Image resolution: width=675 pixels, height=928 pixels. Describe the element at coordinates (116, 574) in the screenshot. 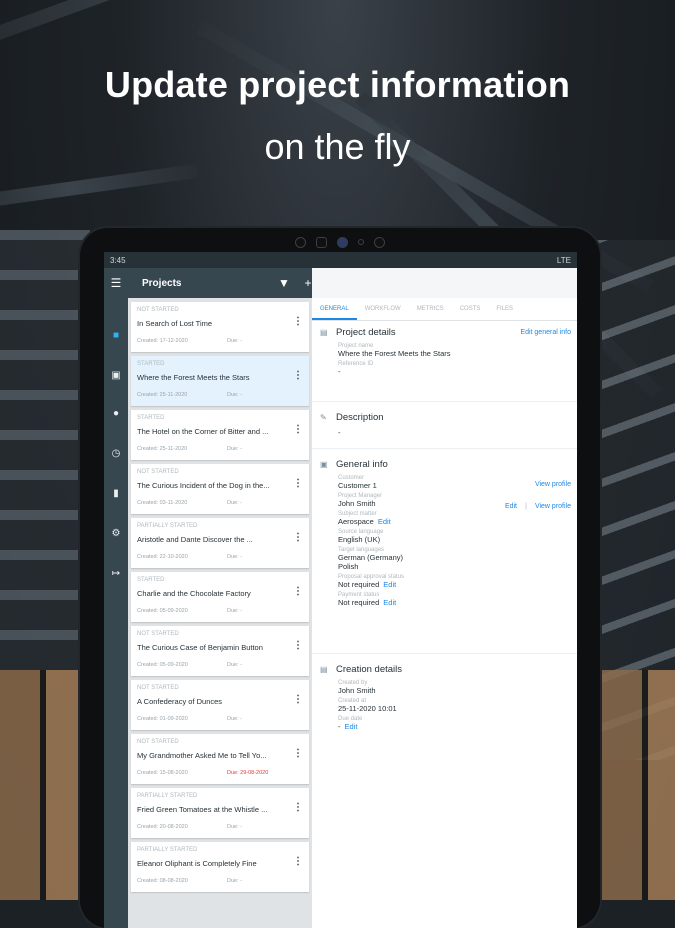

I see `export-icon: ↦` at that location.